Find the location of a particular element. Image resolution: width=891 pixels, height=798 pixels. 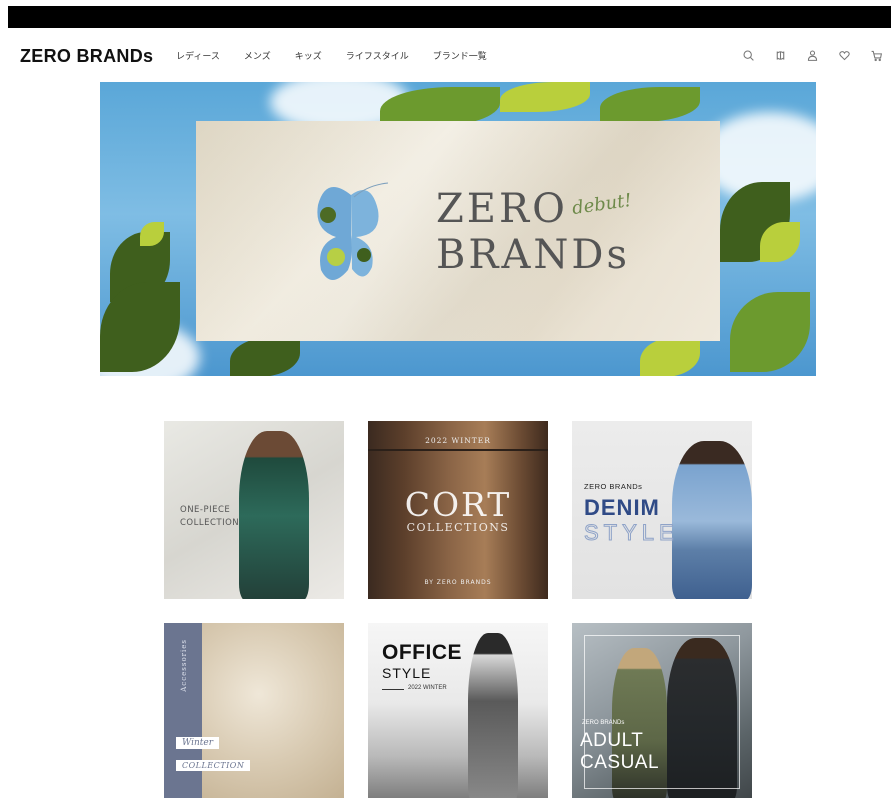

office-date: 2022 WINTER is located at coordinates (427, 688).